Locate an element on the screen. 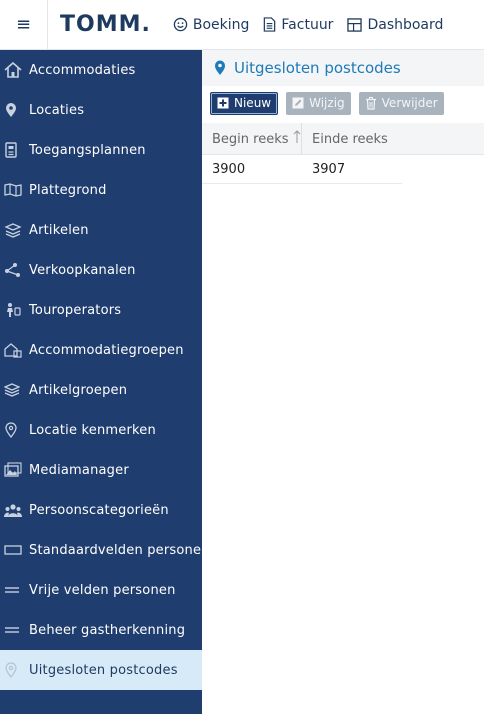 The image size is (484, 714). sidebar-item-accommodaties: Accommodaties is located at coordinates (101, 70).